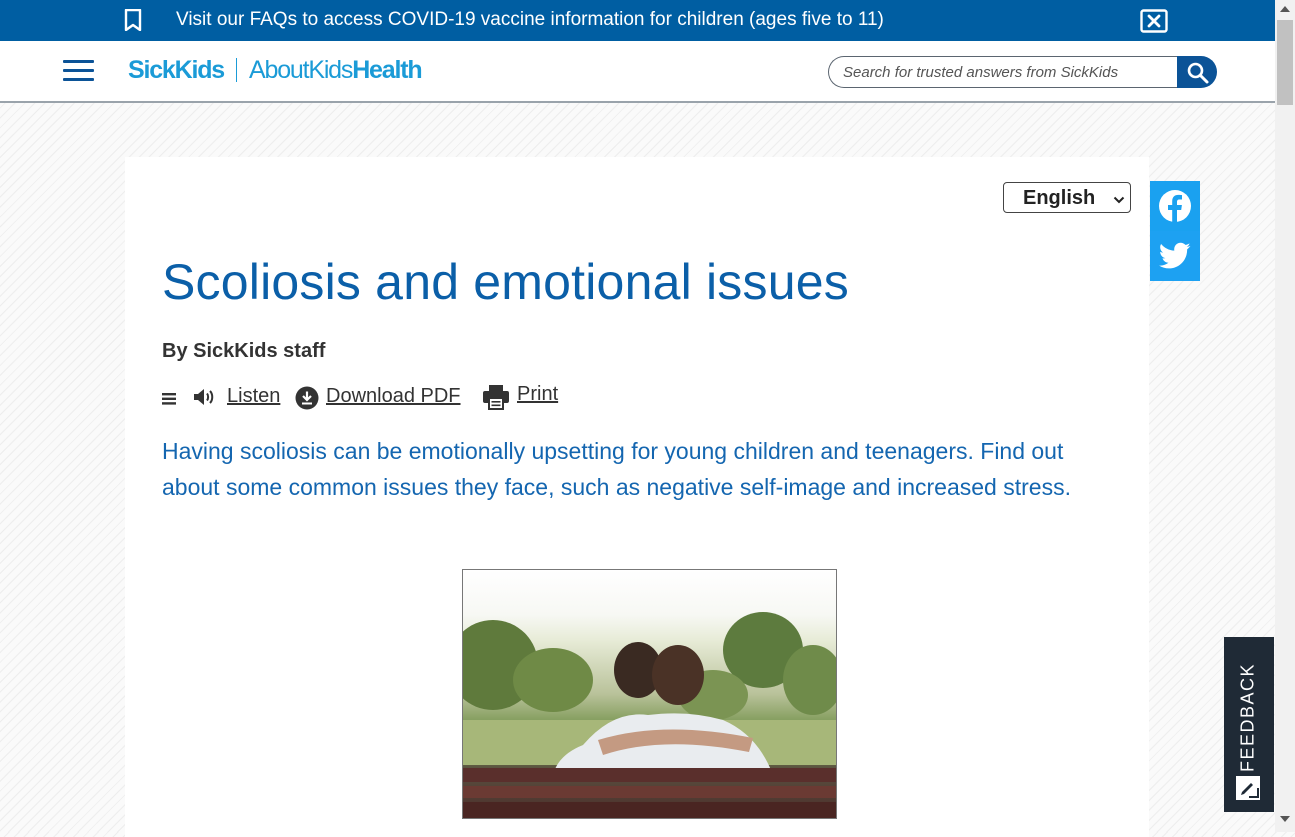 The image size is (1295, 837). Describe the element at coordinates (637, 72) in the screenshot. I see `site-header: SickKids AboutKidsHealth` at that location.